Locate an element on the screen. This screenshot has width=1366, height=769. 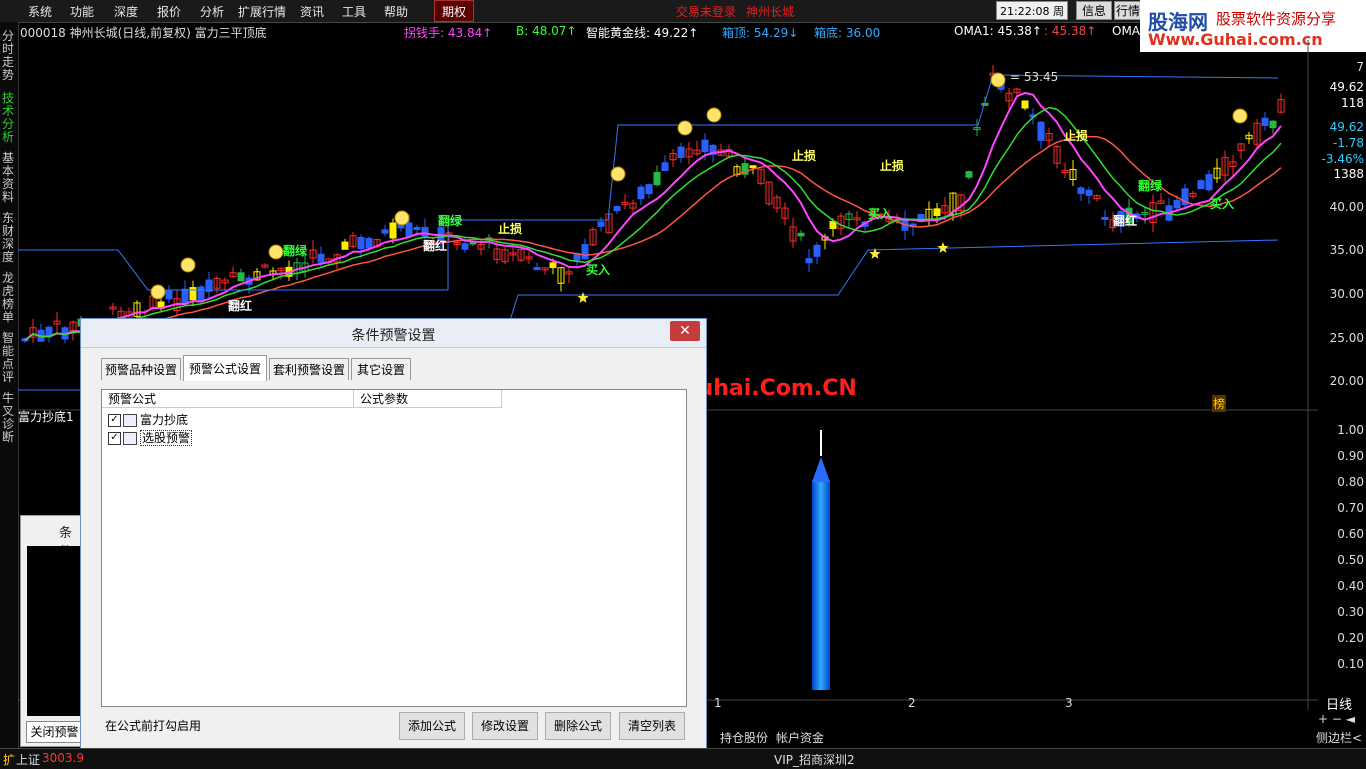
indicator-axis-label: 0.90 is located at coordinates (1350, 456).